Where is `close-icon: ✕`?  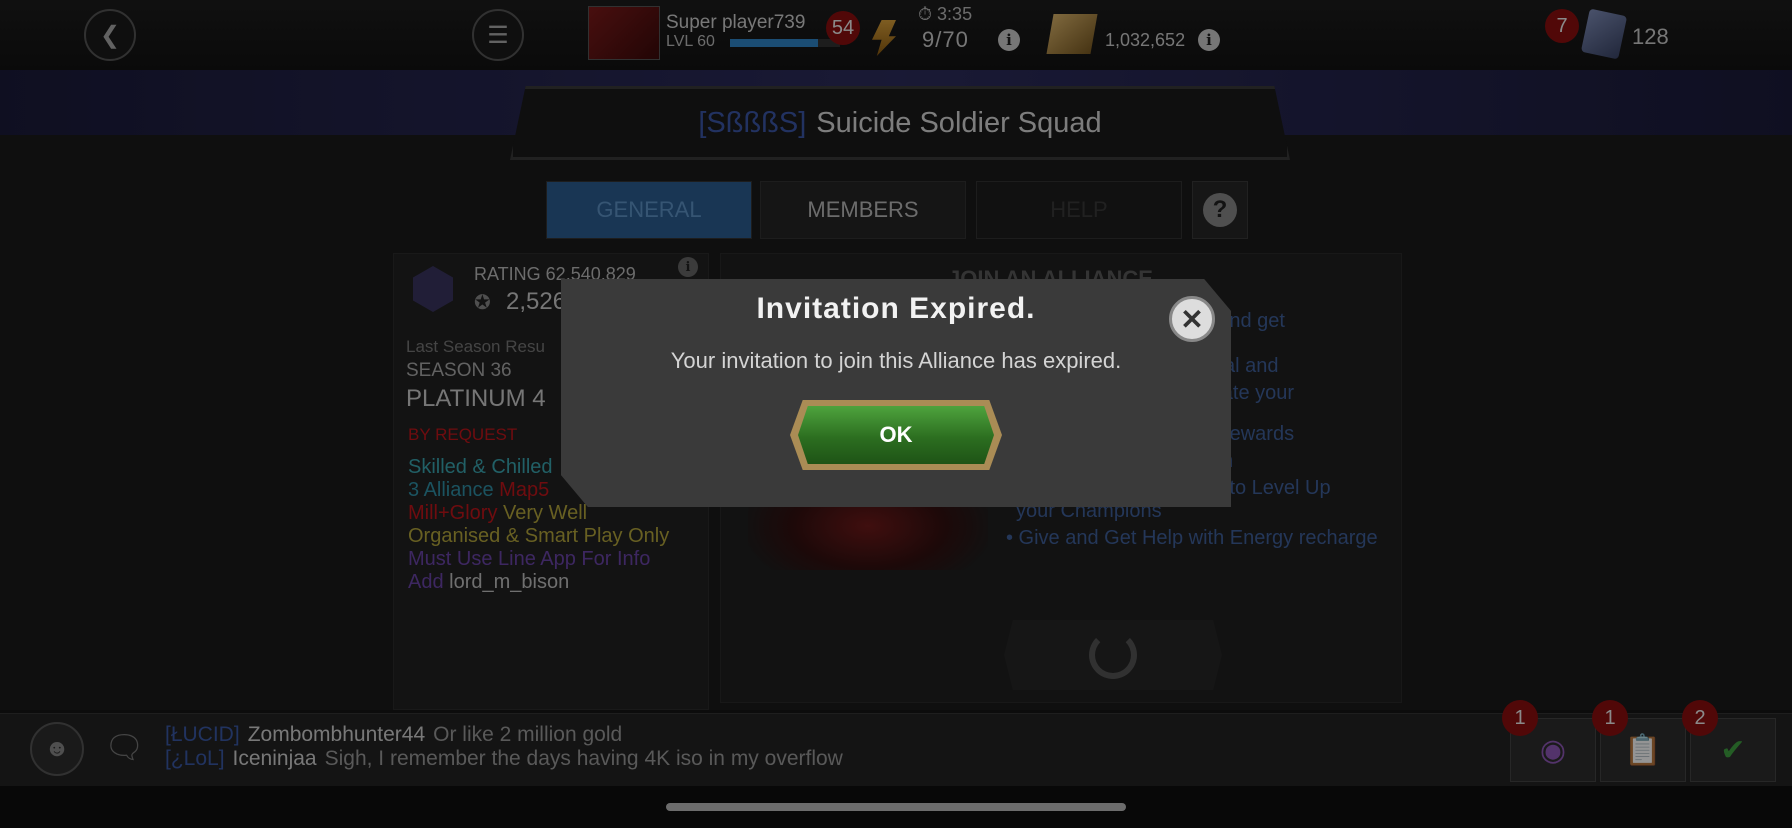
close-icon: ✕ is located at coordinates (1192, 319).